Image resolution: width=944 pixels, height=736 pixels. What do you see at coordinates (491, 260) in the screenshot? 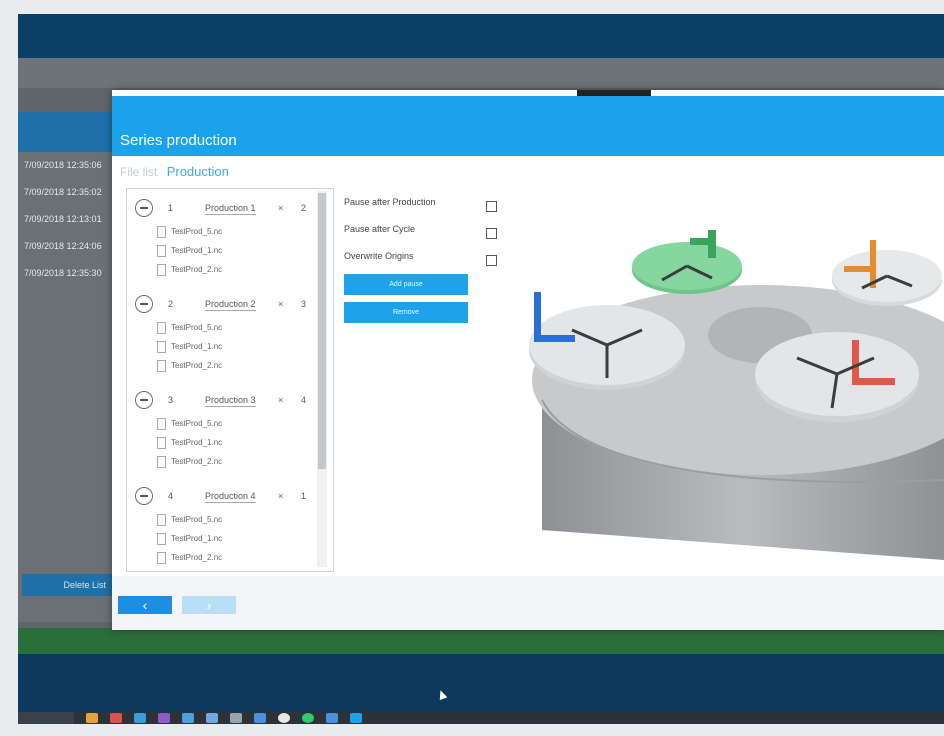
I see `overwrite-origins-checkbox` at bounding box center [491, 260].